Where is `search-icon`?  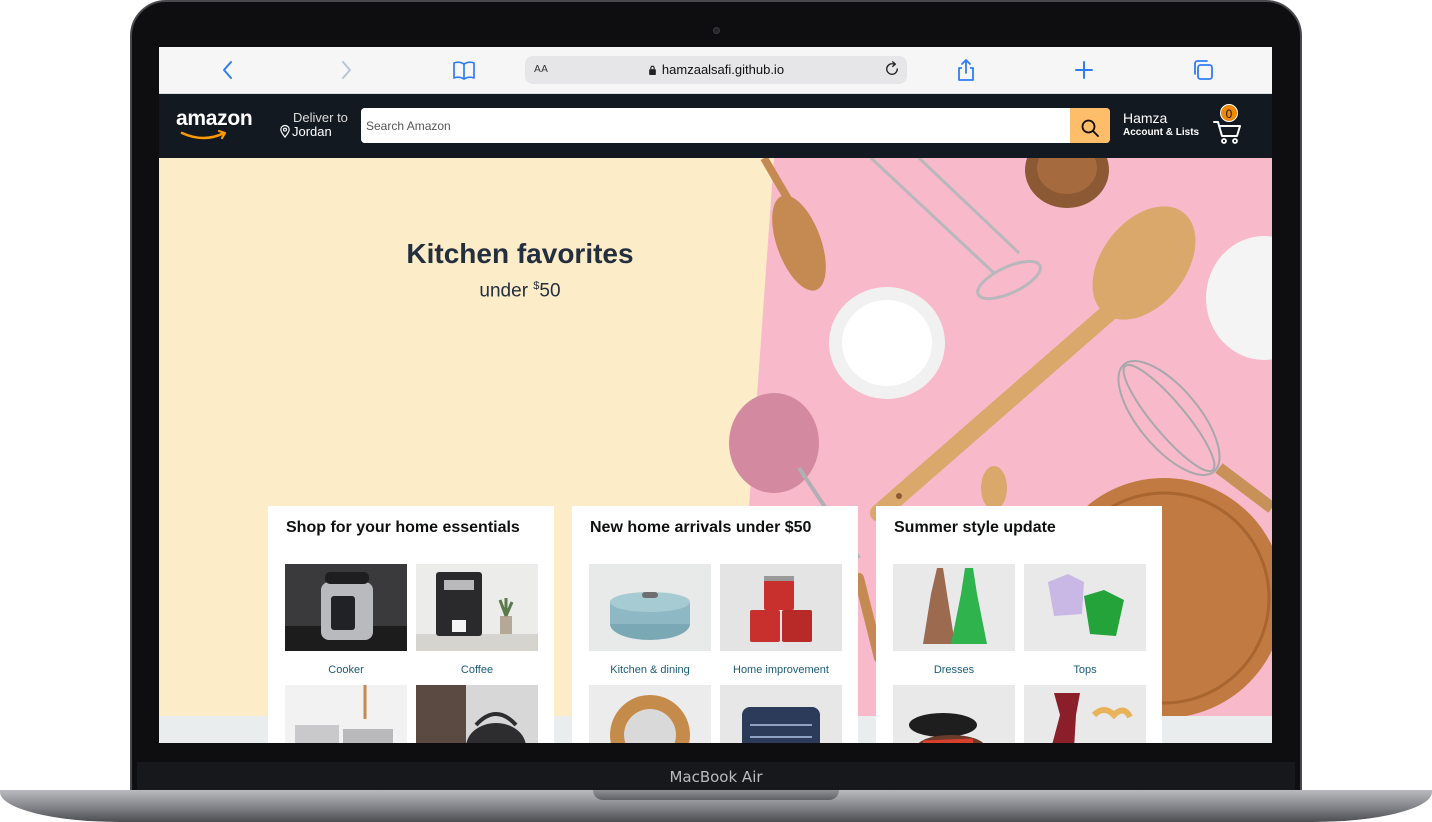
search-icon is located at coordinates (1090, 128).